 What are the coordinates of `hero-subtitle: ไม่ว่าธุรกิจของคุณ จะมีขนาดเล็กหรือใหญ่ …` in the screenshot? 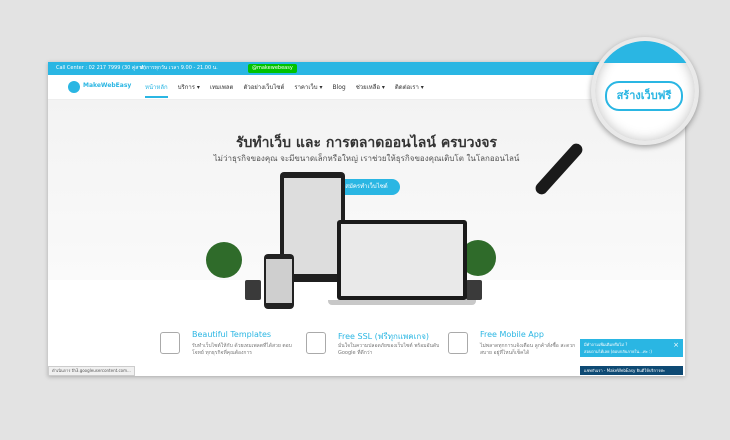 It's located at (366, 158).